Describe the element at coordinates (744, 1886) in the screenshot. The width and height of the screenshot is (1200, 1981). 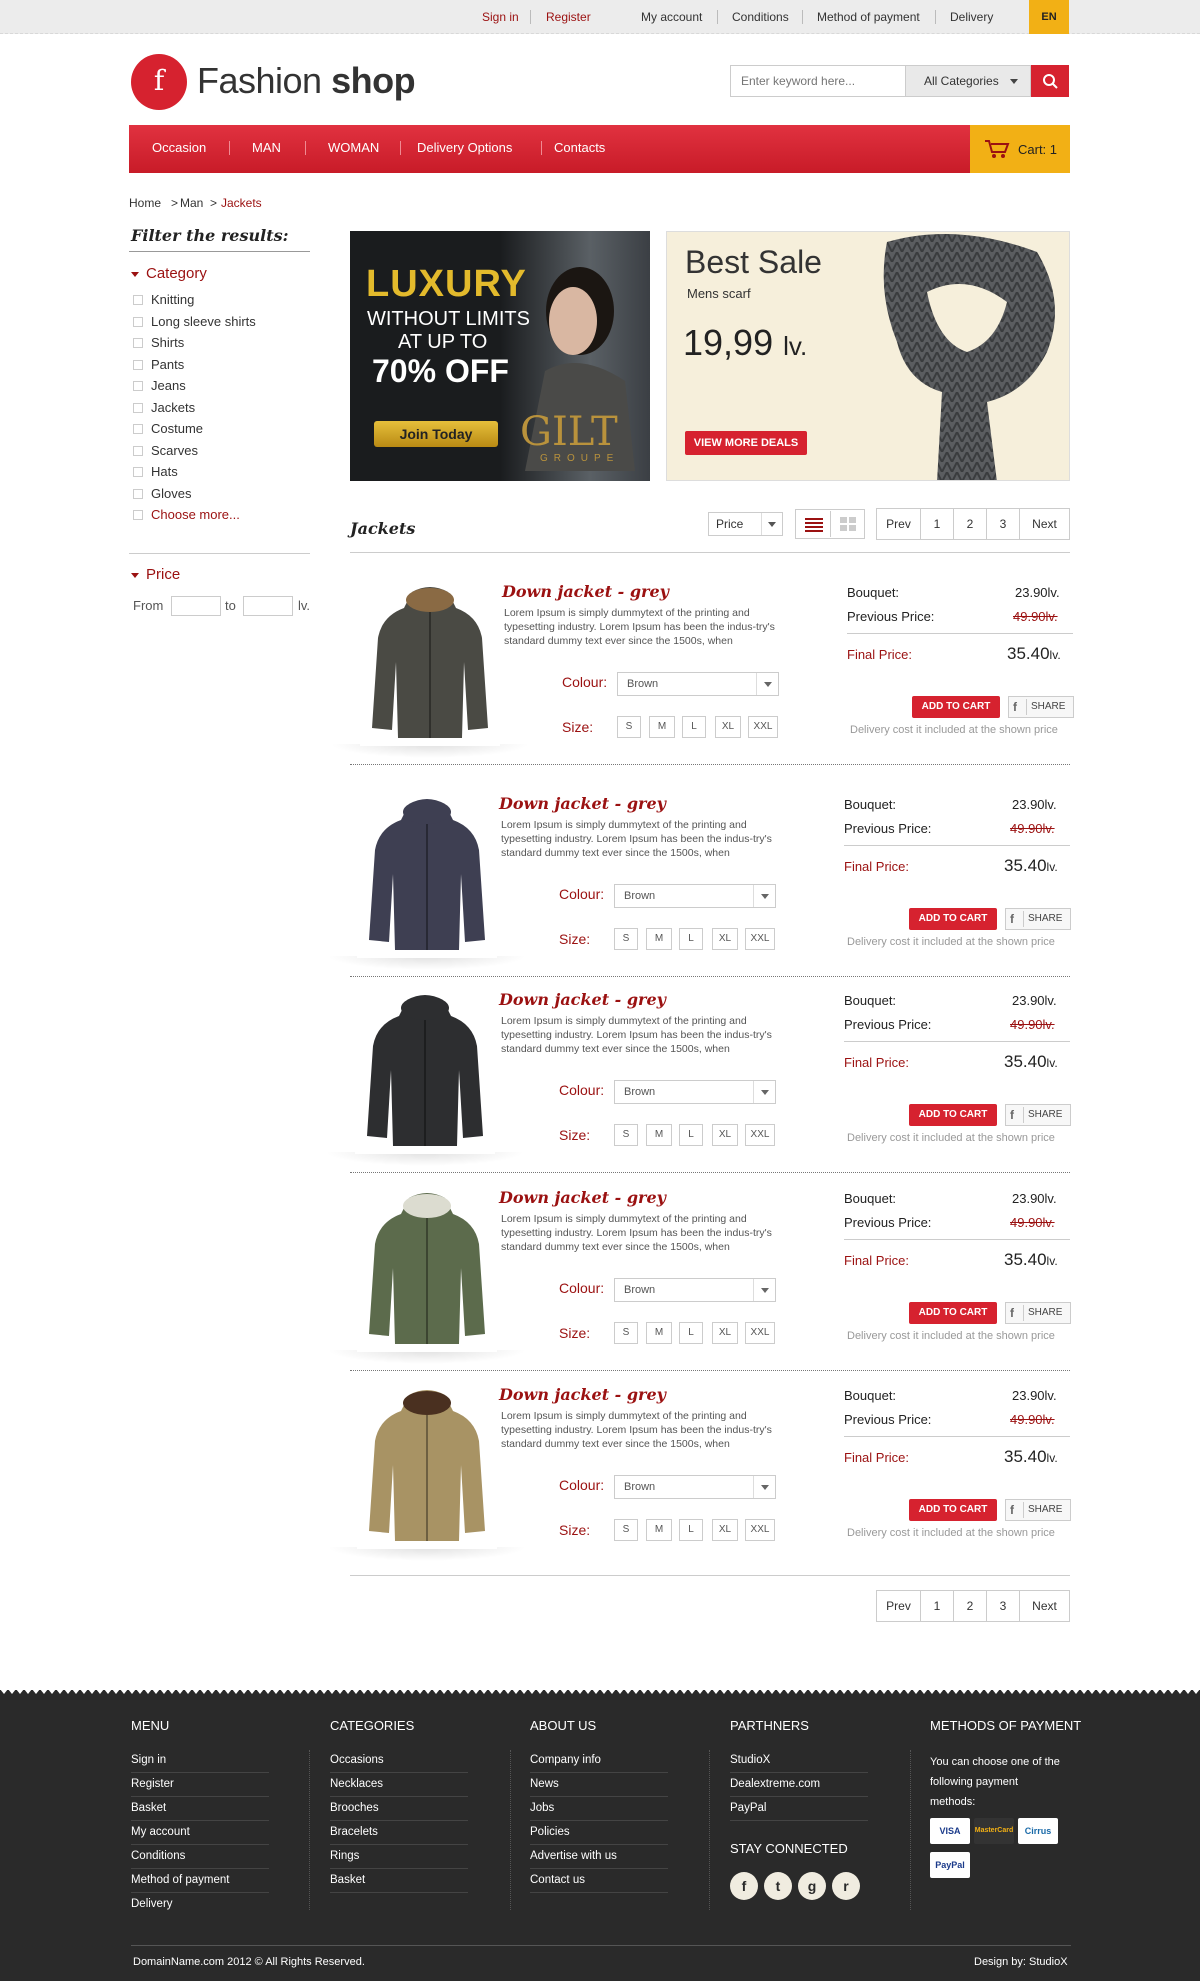
I see `facebook-icon: f` at that location.